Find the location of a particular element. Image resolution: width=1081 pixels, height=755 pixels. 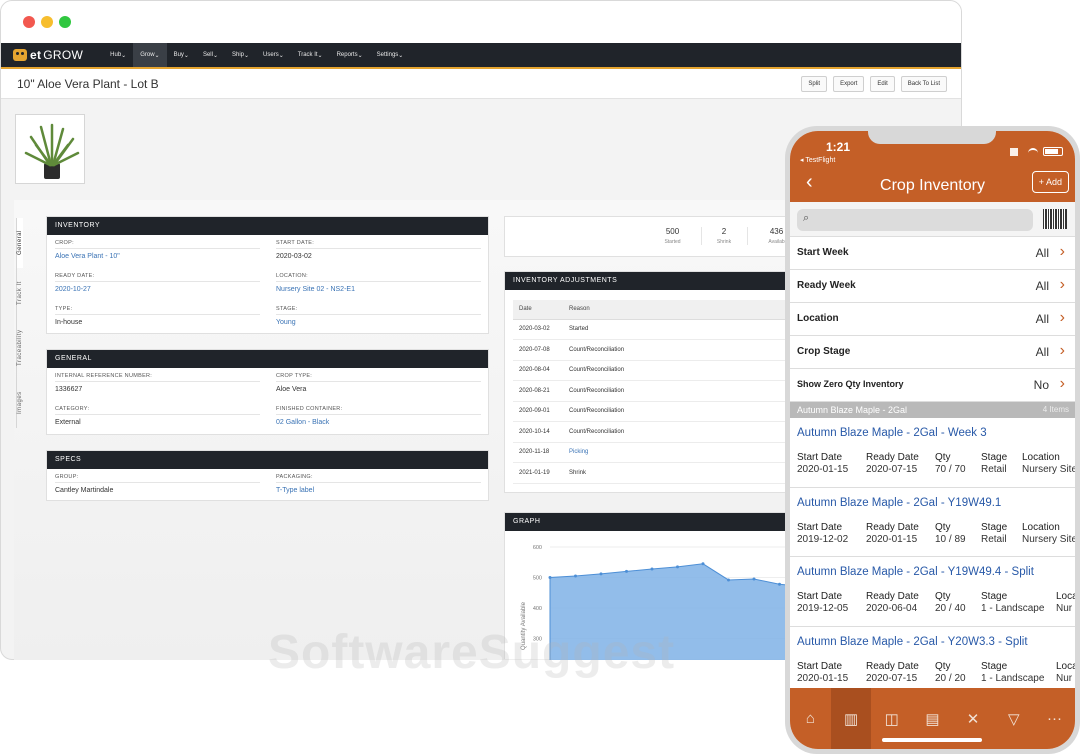

plant-thumbnail is located at coordinates (50, 149).